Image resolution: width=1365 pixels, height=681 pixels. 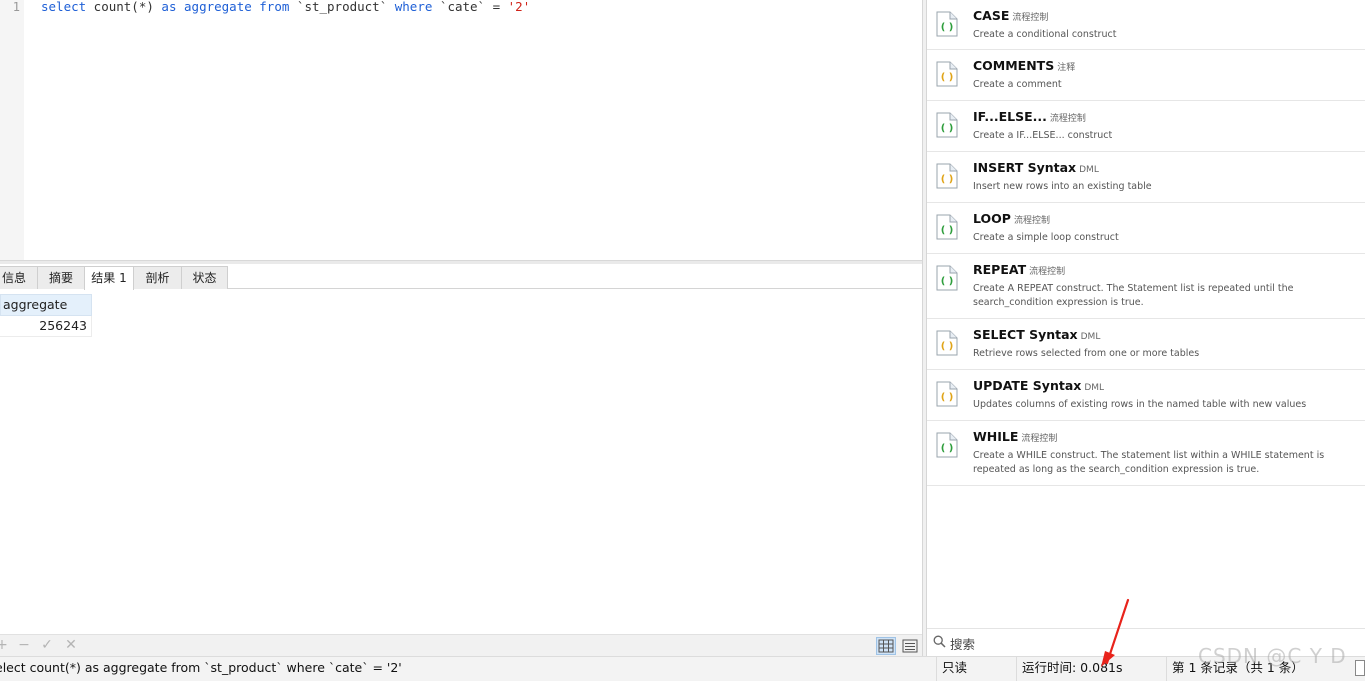 What do you see at coordinates (124, 7) in the screenshot?
I see `sql-text: count(*)` at bounding box center [124, 7].